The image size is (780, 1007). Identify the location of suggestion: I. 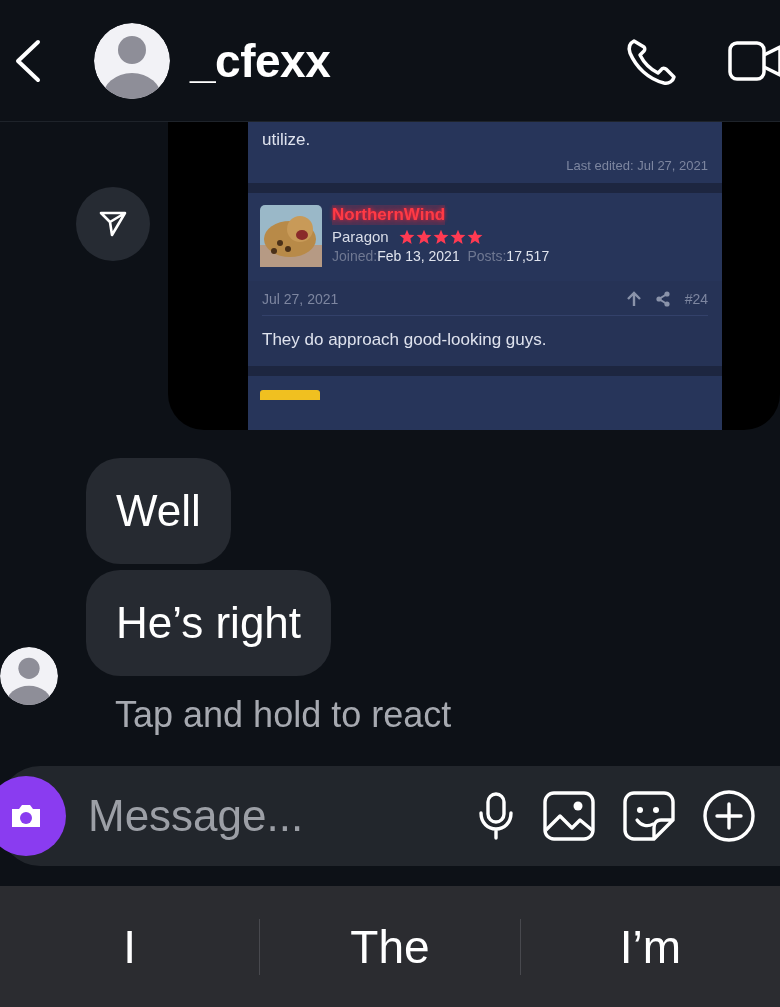
(130, 946).